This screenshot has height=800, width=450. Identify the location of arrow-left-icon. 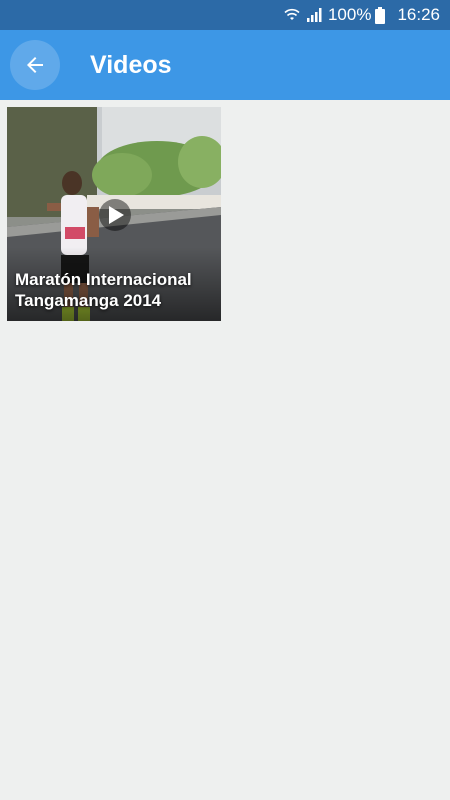
(35, 65).